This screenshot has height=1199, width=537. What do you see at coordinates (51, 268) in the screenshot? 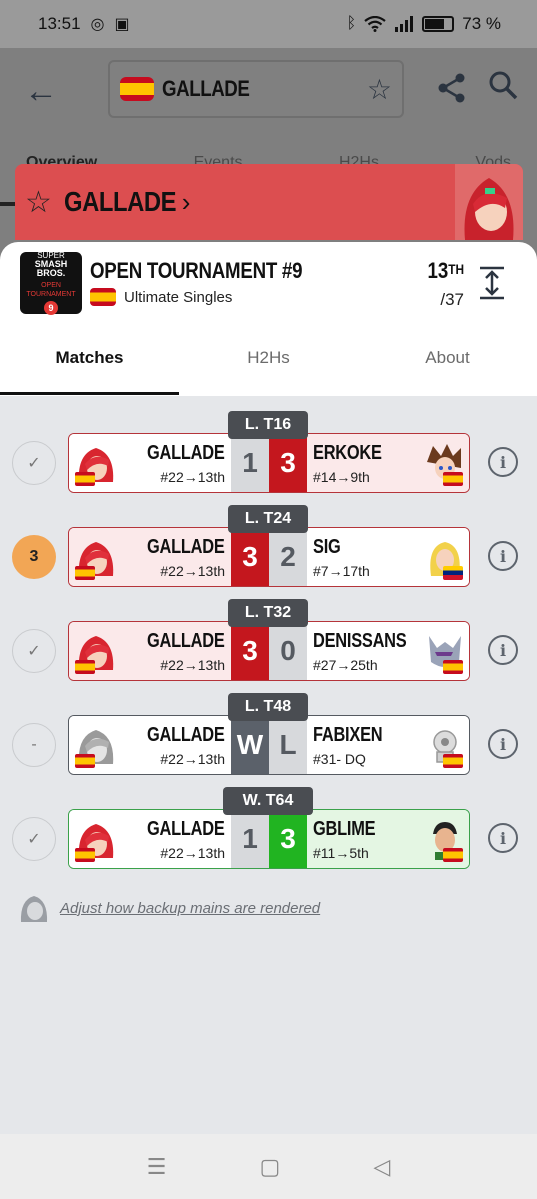
I see `logo-text-2: SMASH BROS.` at bounding box center [51, 268].